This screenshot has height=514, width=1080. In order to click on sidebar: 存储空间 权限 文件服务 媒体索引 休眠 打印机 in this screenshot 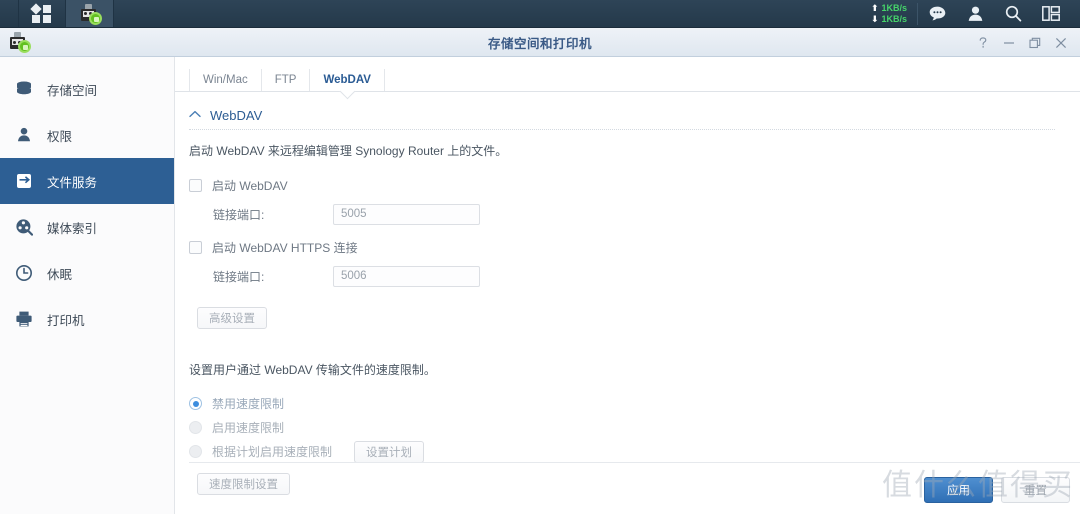, I will do `click(87, 285)`.